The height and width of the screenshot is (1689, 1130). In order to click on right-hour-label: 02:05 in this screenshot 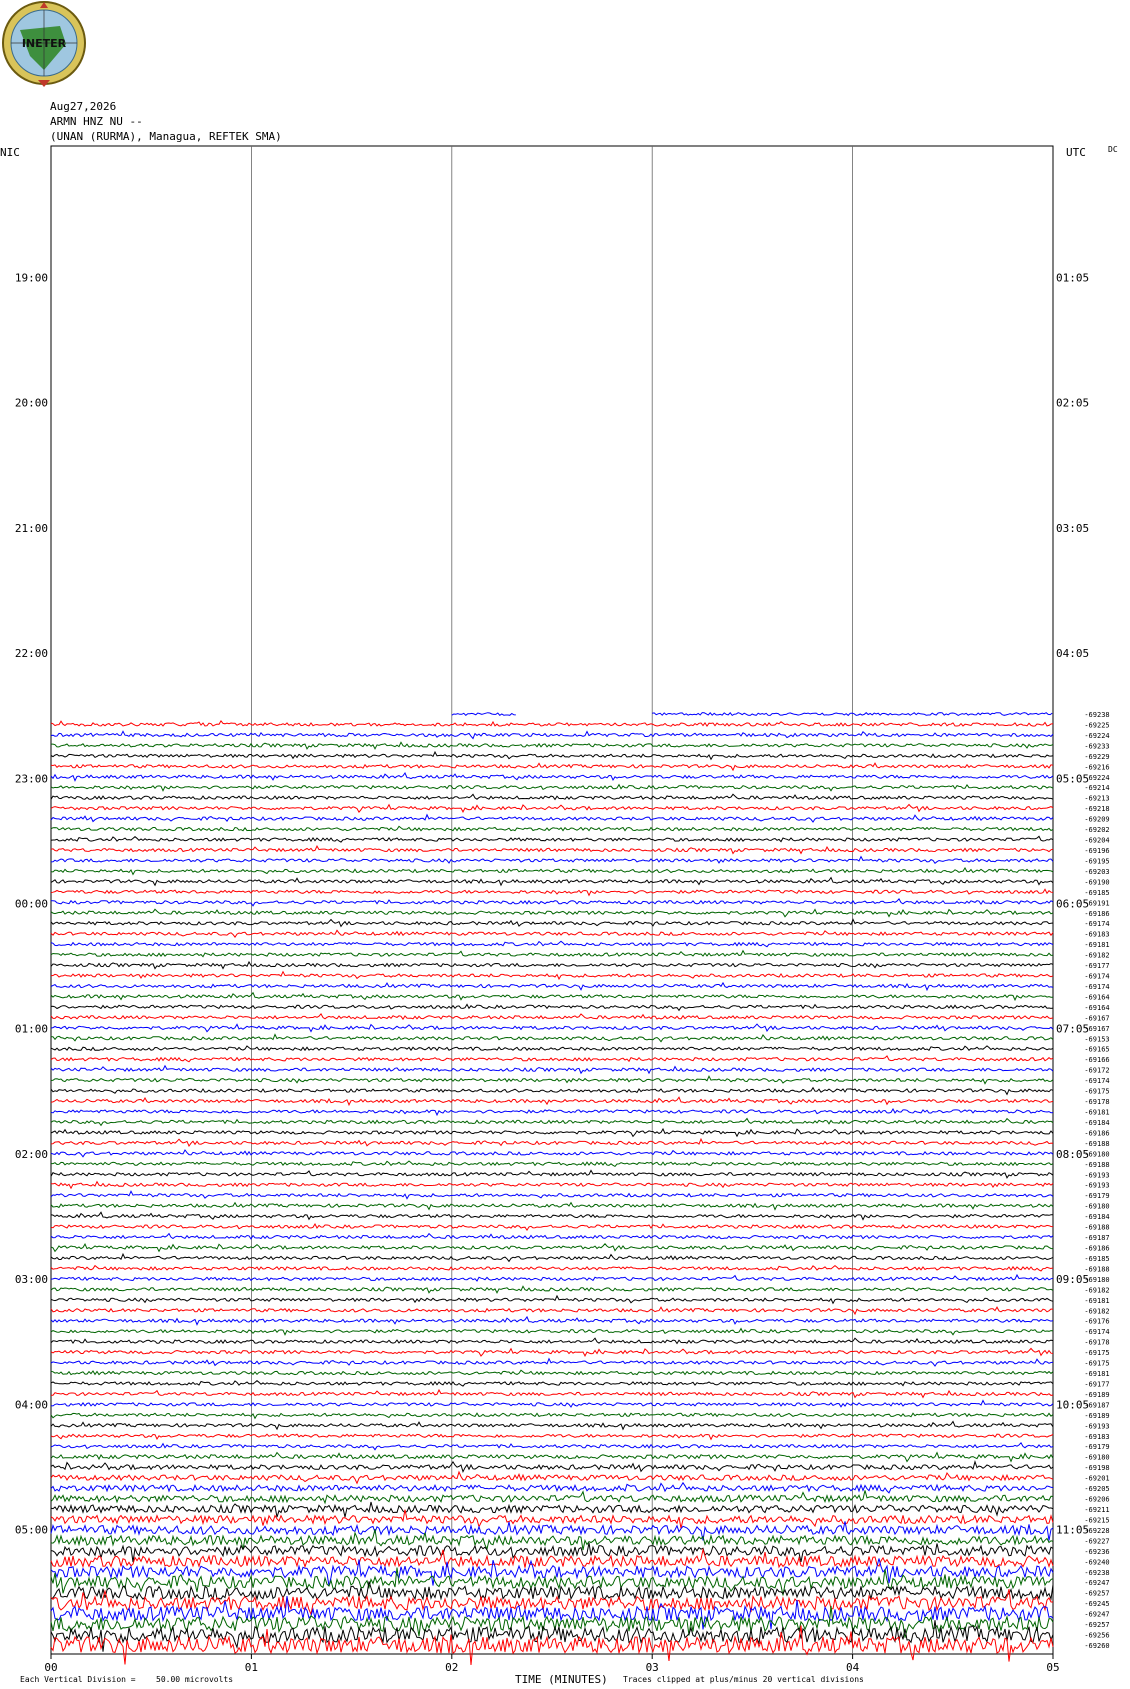, I will do `click(1072, 403)`.